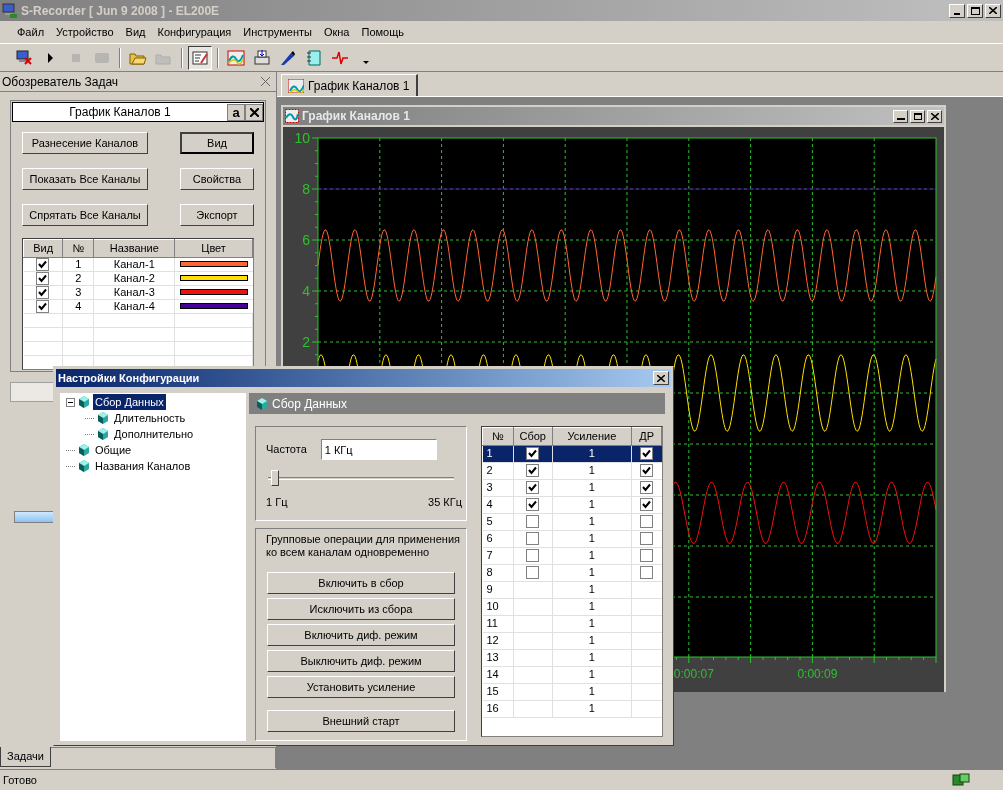 The image size is (1003, 790). Describe the element at coordinates (592, 436) in the screenshot. I see `column-header: Усиление` at that location.